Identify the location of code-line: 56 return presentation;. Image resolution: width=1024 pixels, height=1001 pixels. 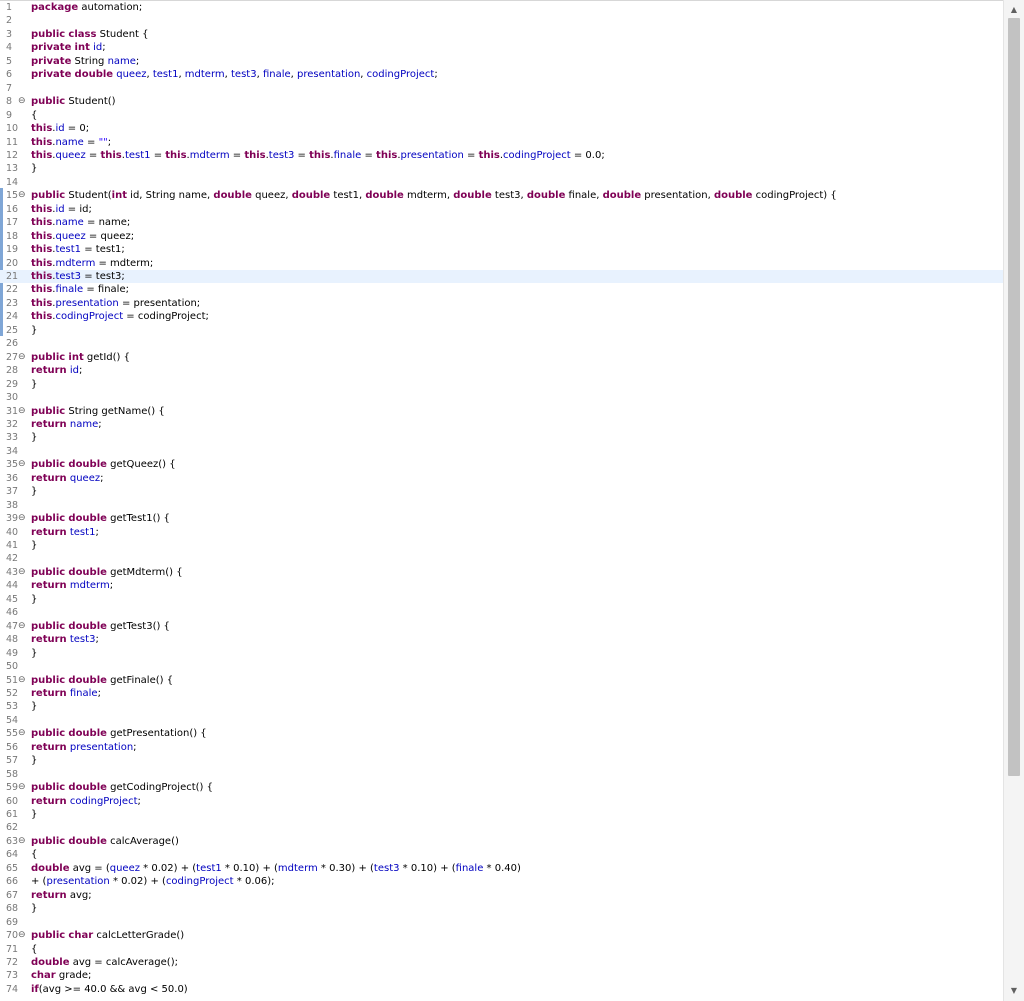
(502, 747).